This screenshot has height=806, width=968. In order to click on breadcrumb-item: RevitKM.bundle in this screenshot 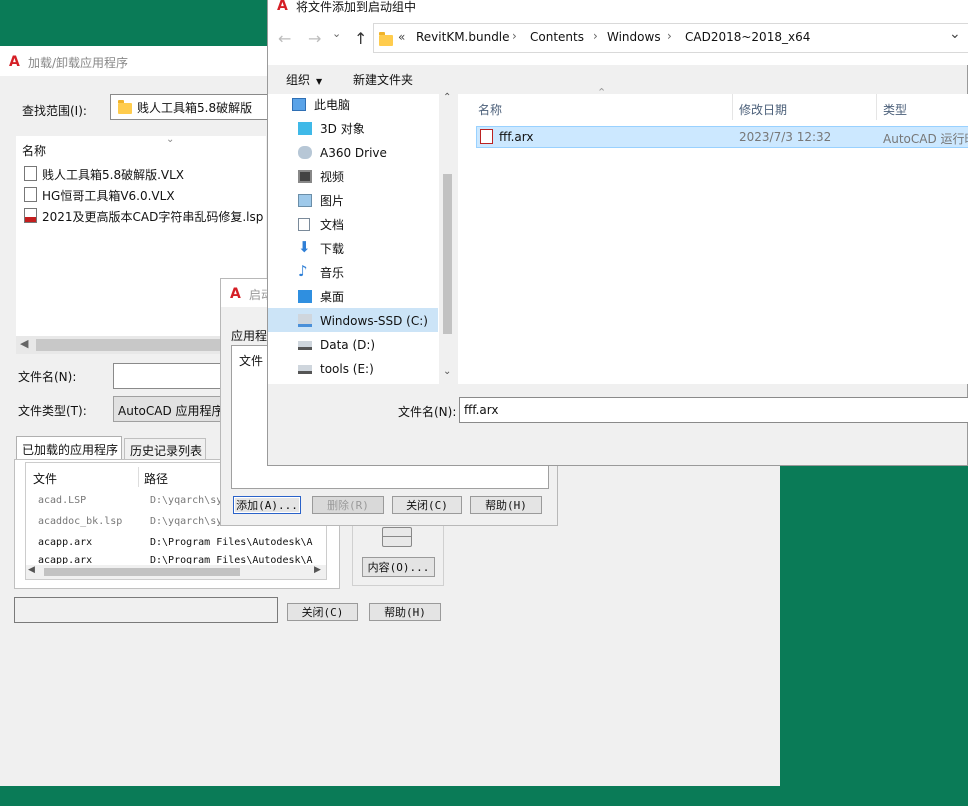, I will do `click(463, 37)`.